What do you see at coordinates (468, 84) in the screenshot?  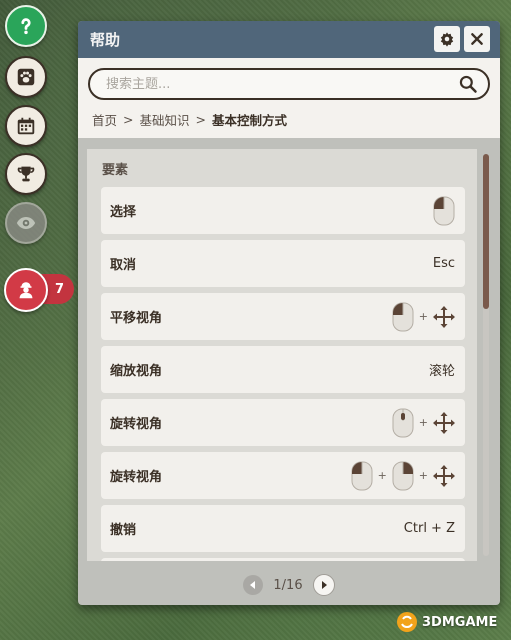 I see `search-icon` at bounding box center [468, 84].